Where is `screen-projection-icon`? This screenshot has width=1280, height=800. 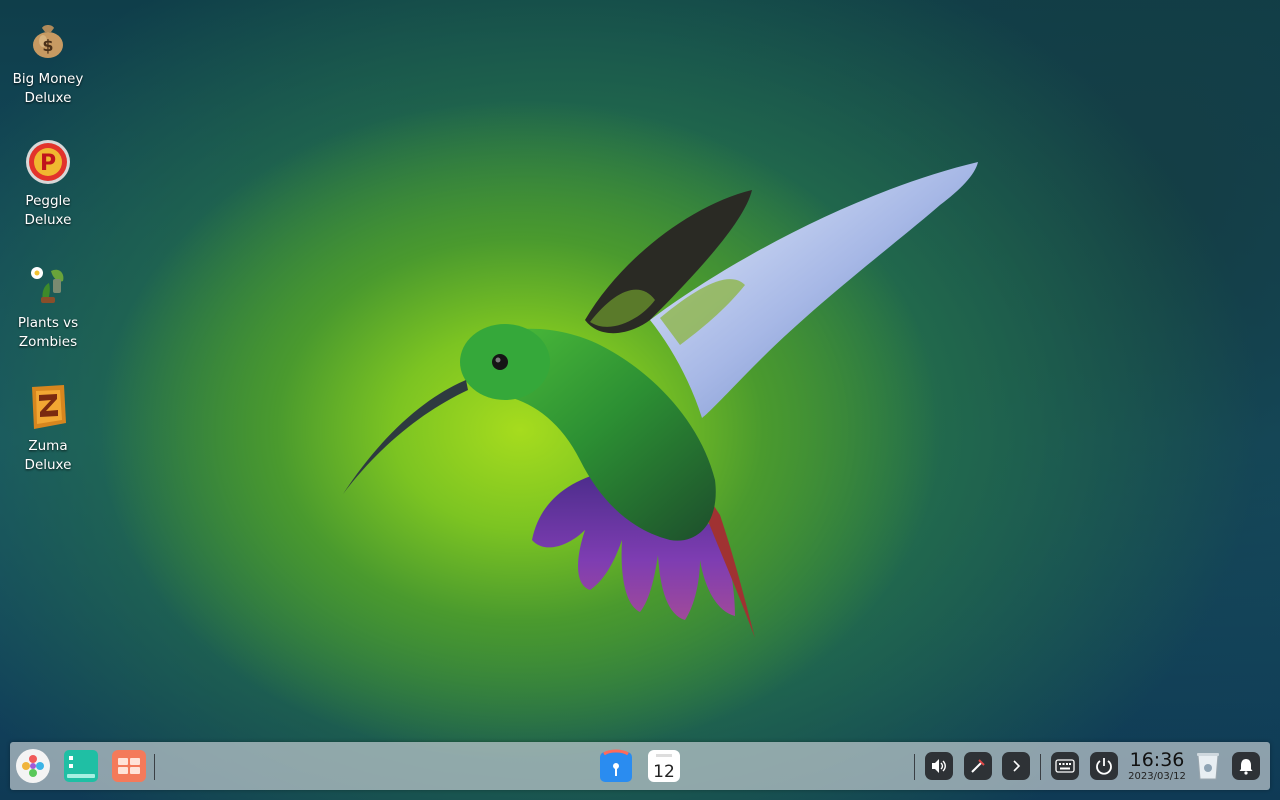 screen-projection-icon is located at coordinates (978, 766).